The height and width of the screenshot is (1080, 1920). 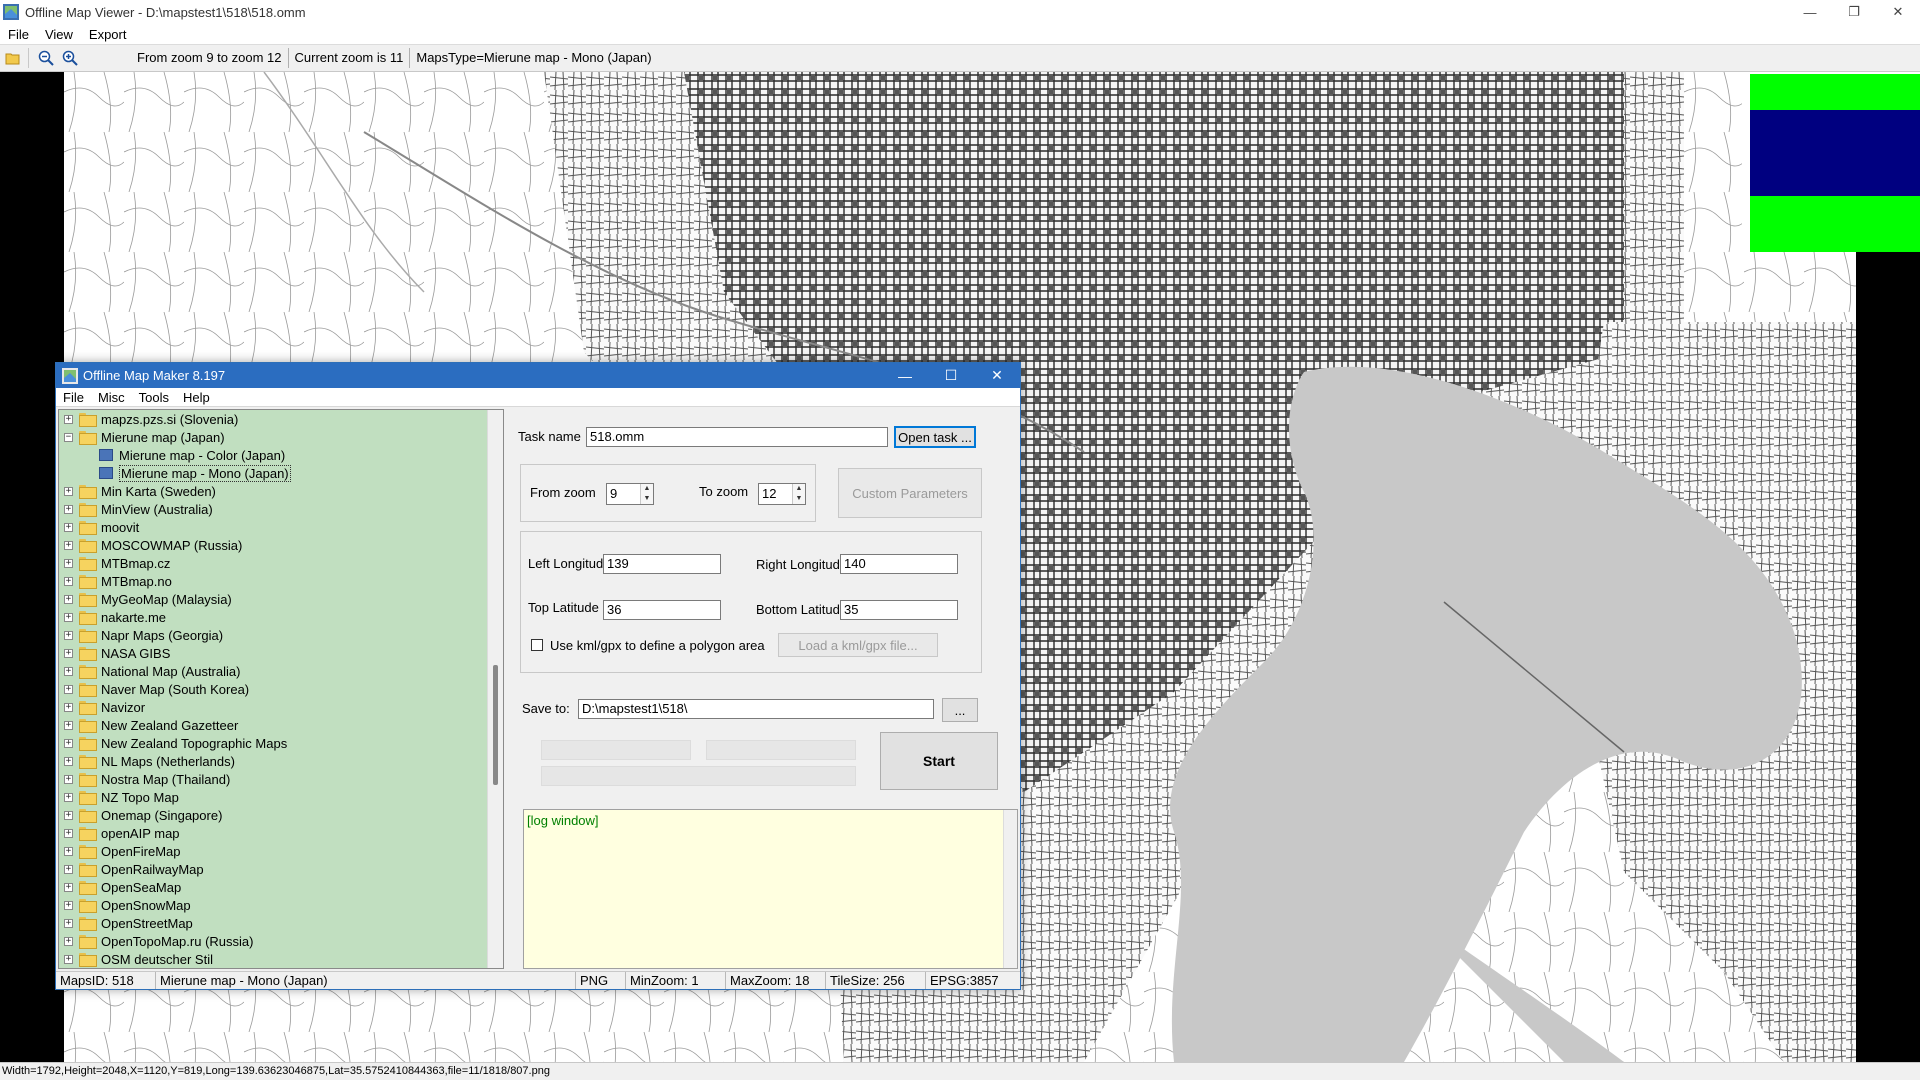 I want to click on tree-folder-item: + Nostra Map (Thailand), so click(x=281, y=779).